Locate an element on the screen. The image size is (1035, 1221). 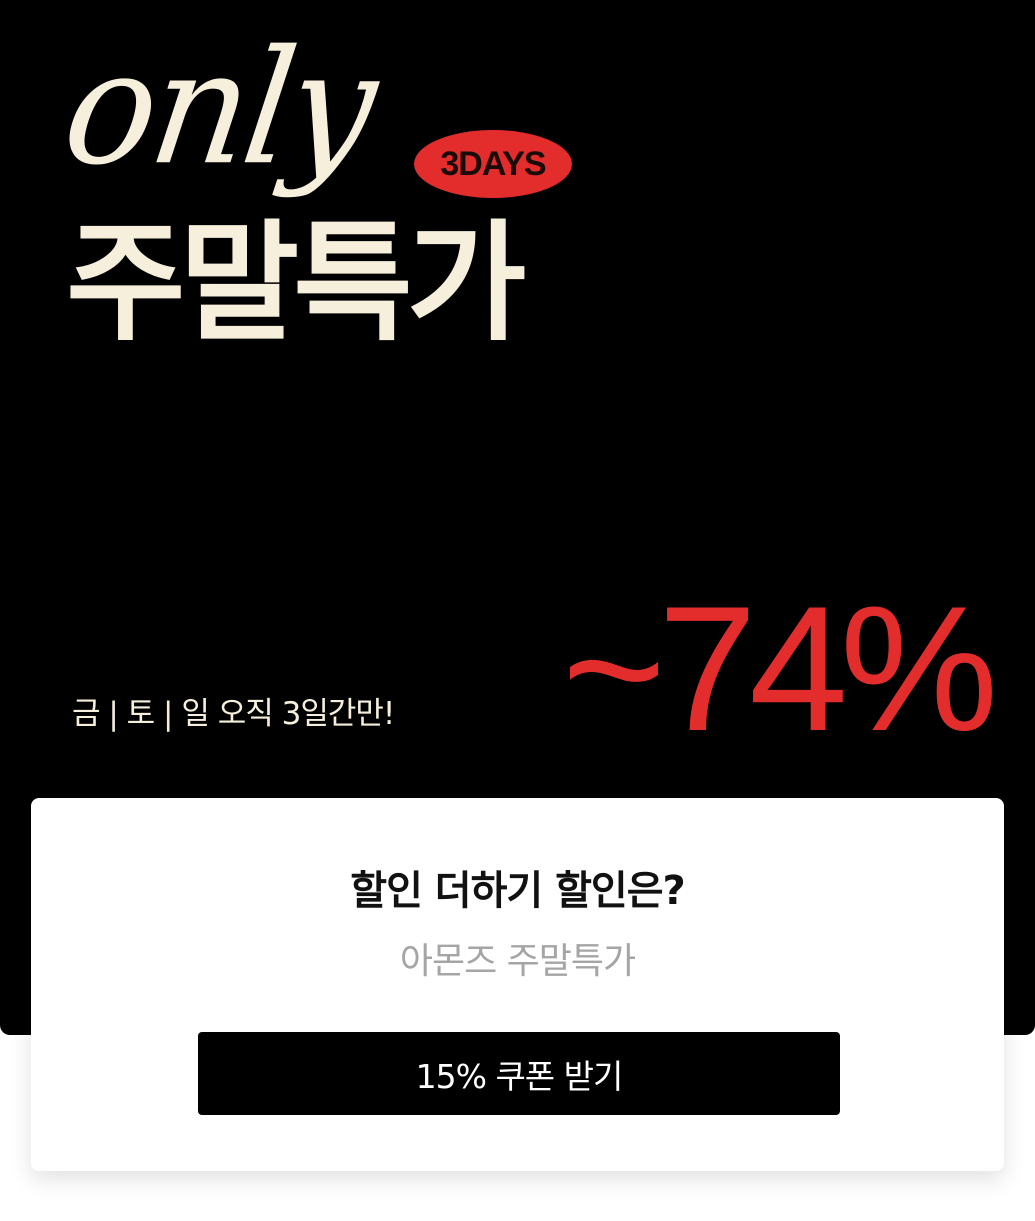
card-title: 할인 더하기 할인은? is located at coordinates (517, 891).